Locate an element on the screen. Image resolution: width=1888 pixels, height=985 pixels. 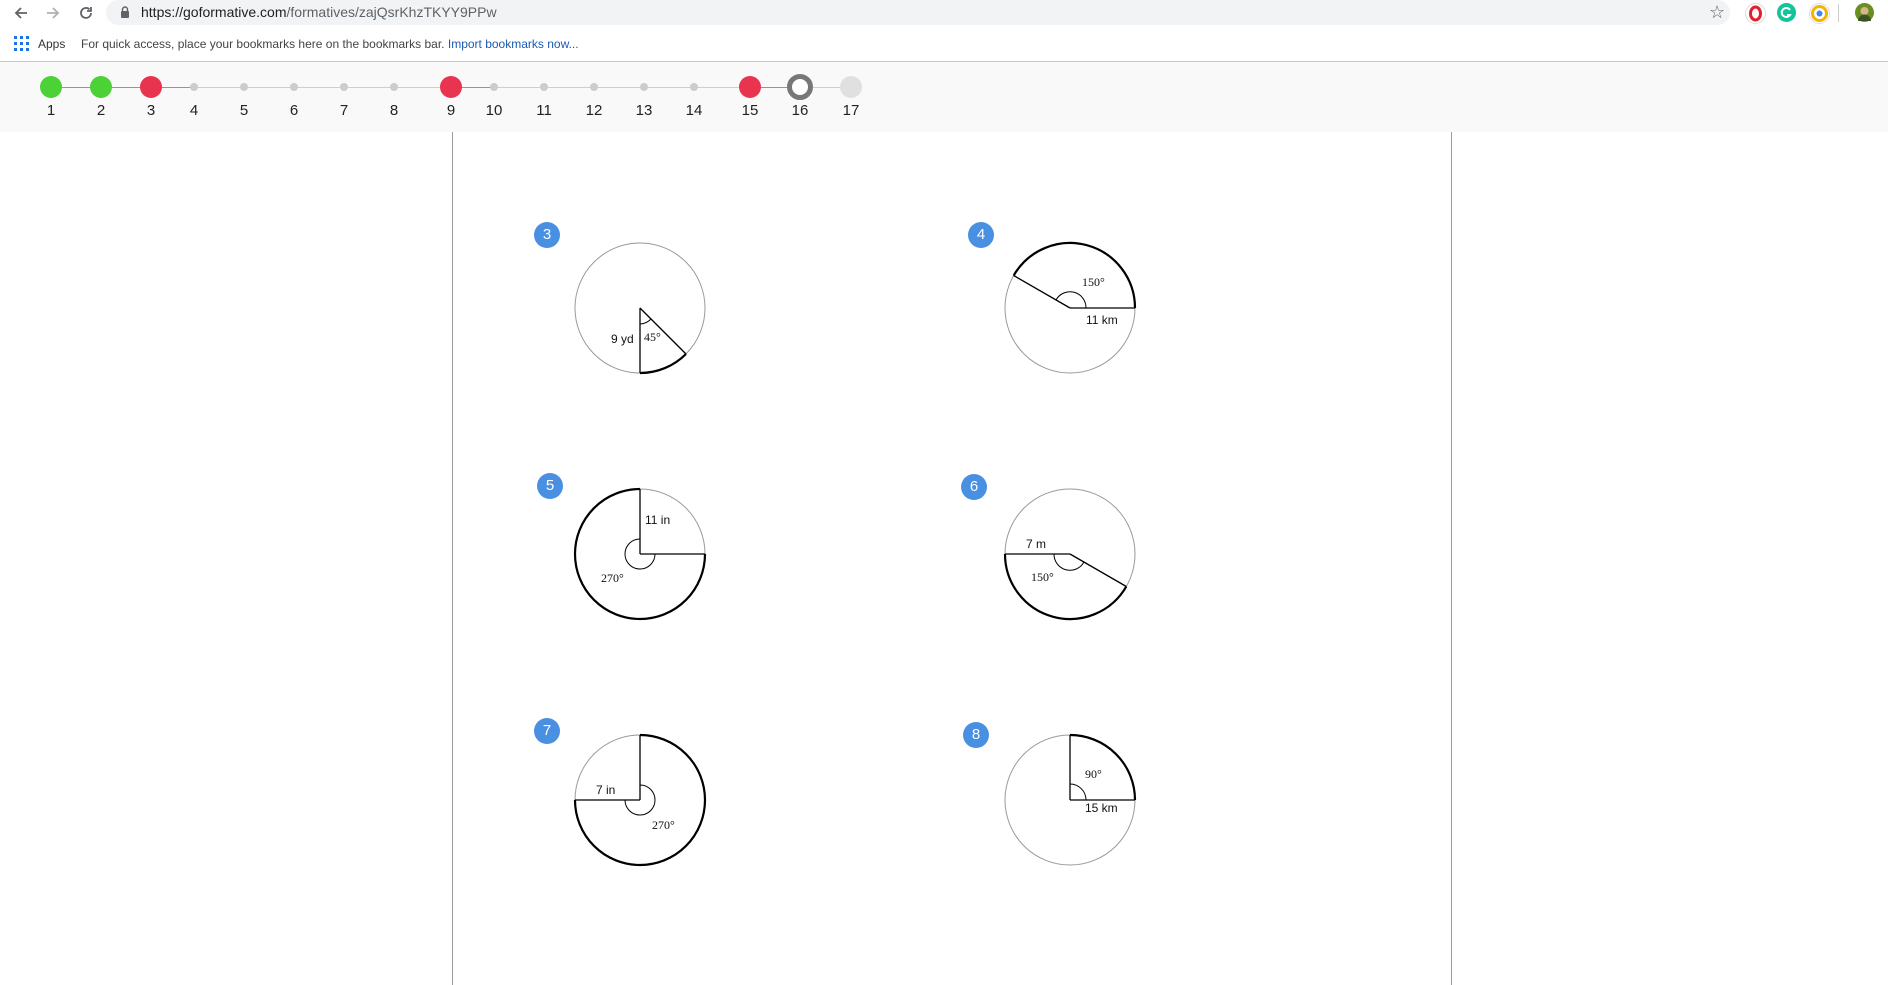
back-arrow-icon is located at coordinates (20, 13).